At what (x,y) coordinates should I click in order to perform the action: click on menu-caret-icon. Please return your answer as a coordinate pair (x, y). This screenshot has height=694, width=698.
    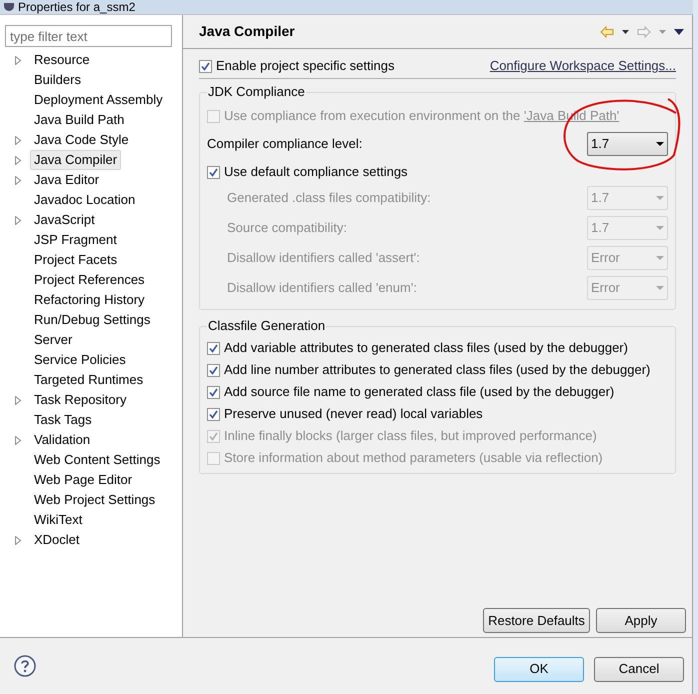
    Looking at the image, I should click on (679, 31).